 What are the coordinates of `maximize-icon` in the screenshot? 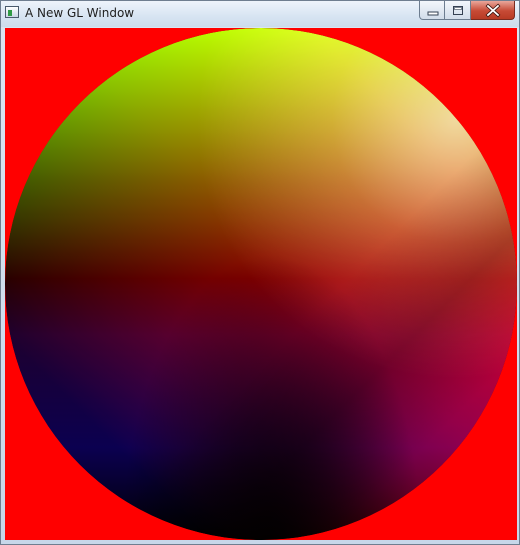 It's located at (458, 10).